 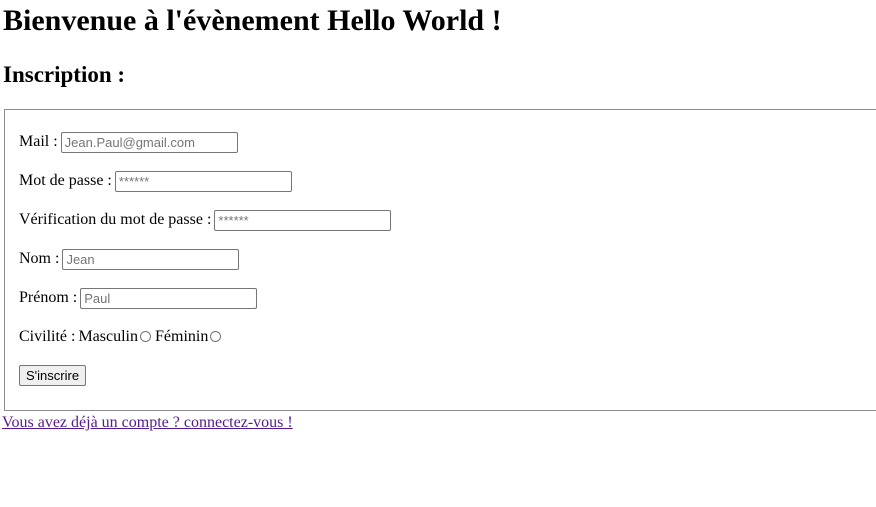 I want to click on first-name-row: Prénom :, so click(x=138, y=298).